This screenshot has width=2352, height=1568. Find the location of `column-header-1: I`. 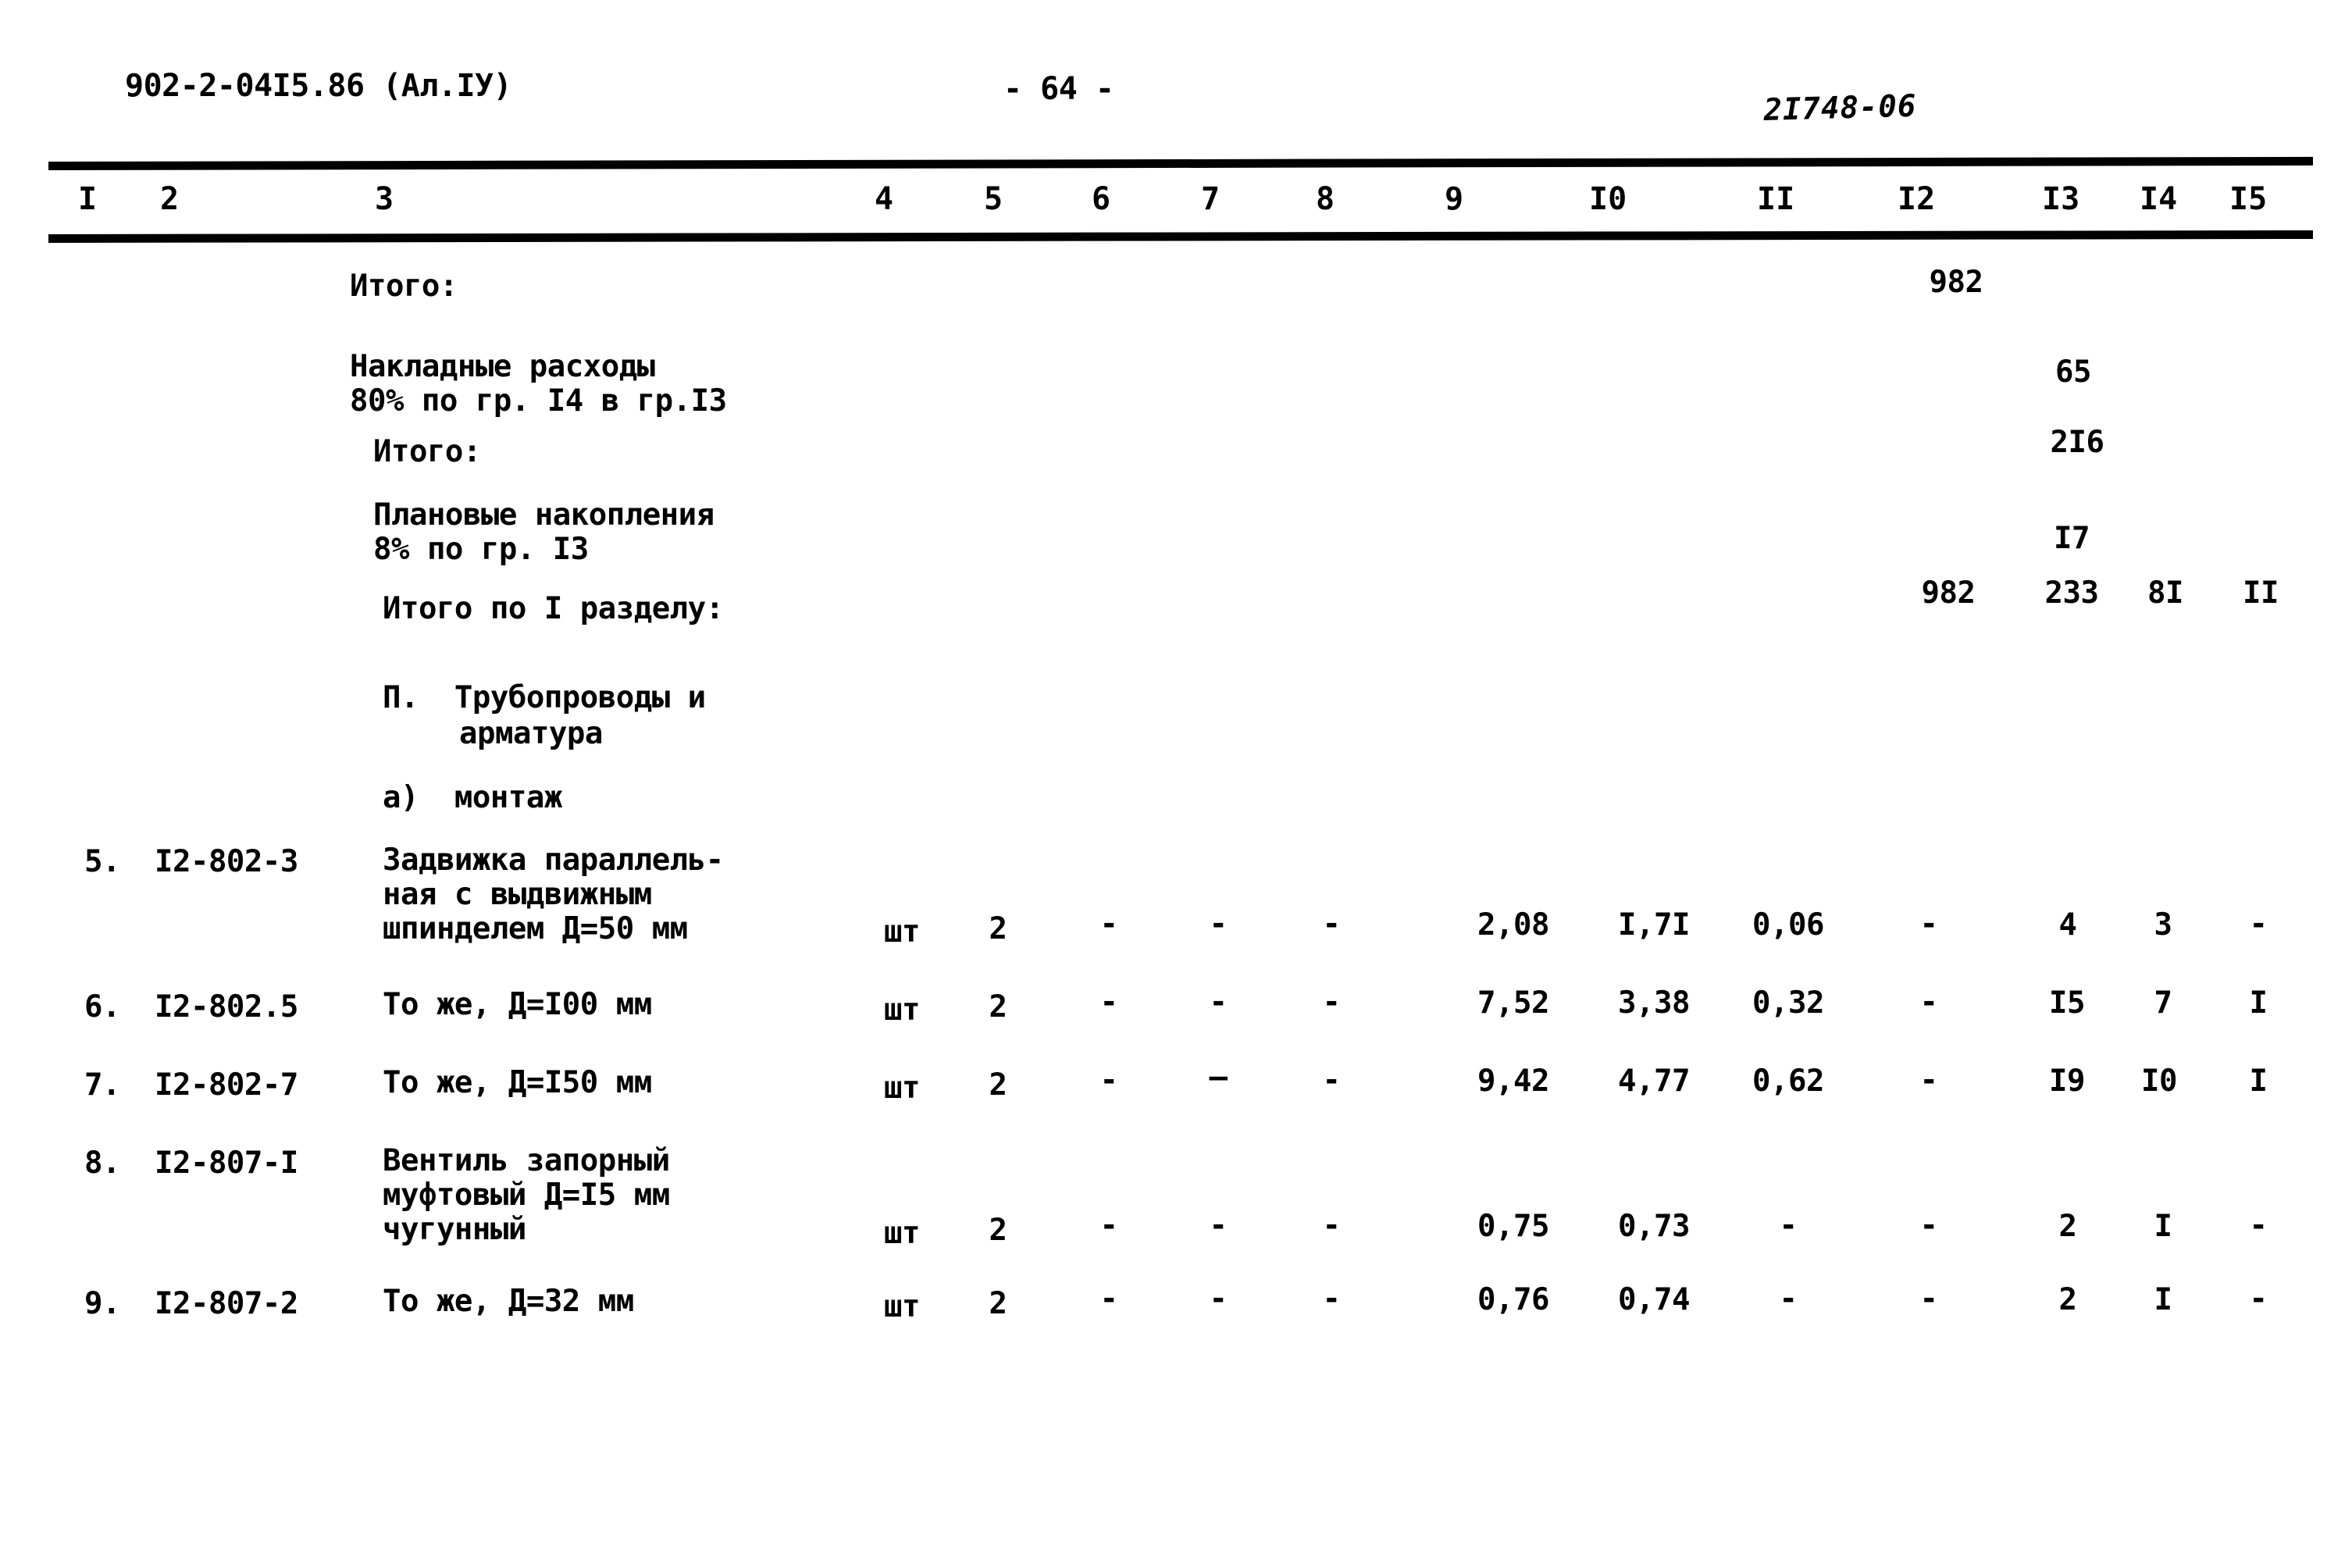

column-header-1: I is located at coordinates (88, 199).